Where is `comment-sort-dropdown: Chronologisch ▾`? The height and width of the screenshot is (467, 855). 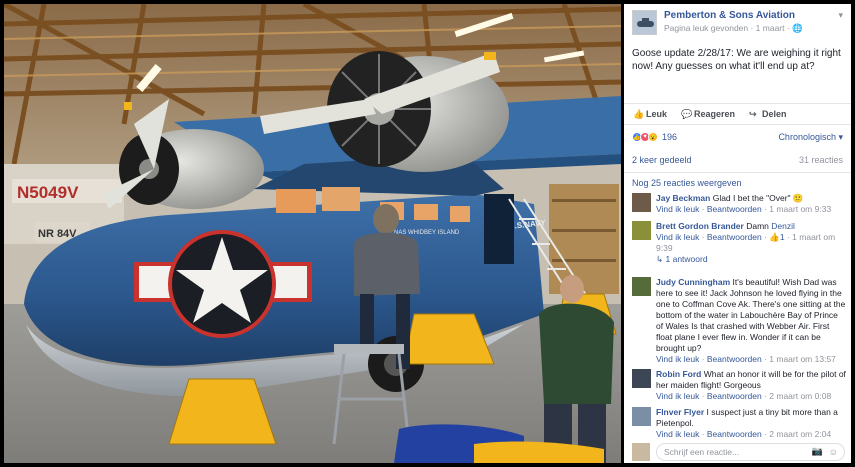
comment-sort-dropdown: Chronologisch ▾ is located at coordinates (810, 137).